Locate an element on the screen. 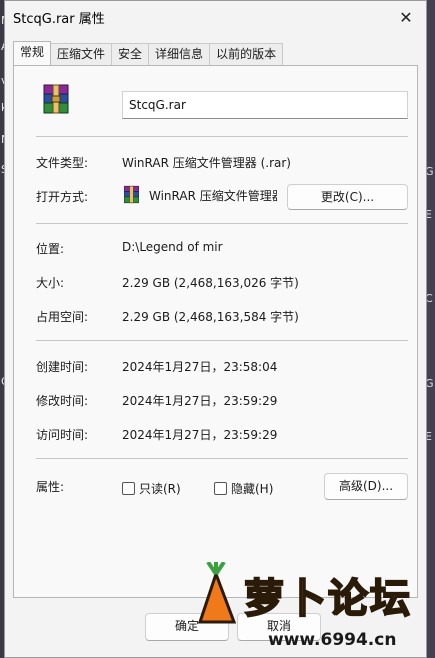 This screenshot has height=658, width=435. winrar-app-icon is located at coordinates (131, 194).